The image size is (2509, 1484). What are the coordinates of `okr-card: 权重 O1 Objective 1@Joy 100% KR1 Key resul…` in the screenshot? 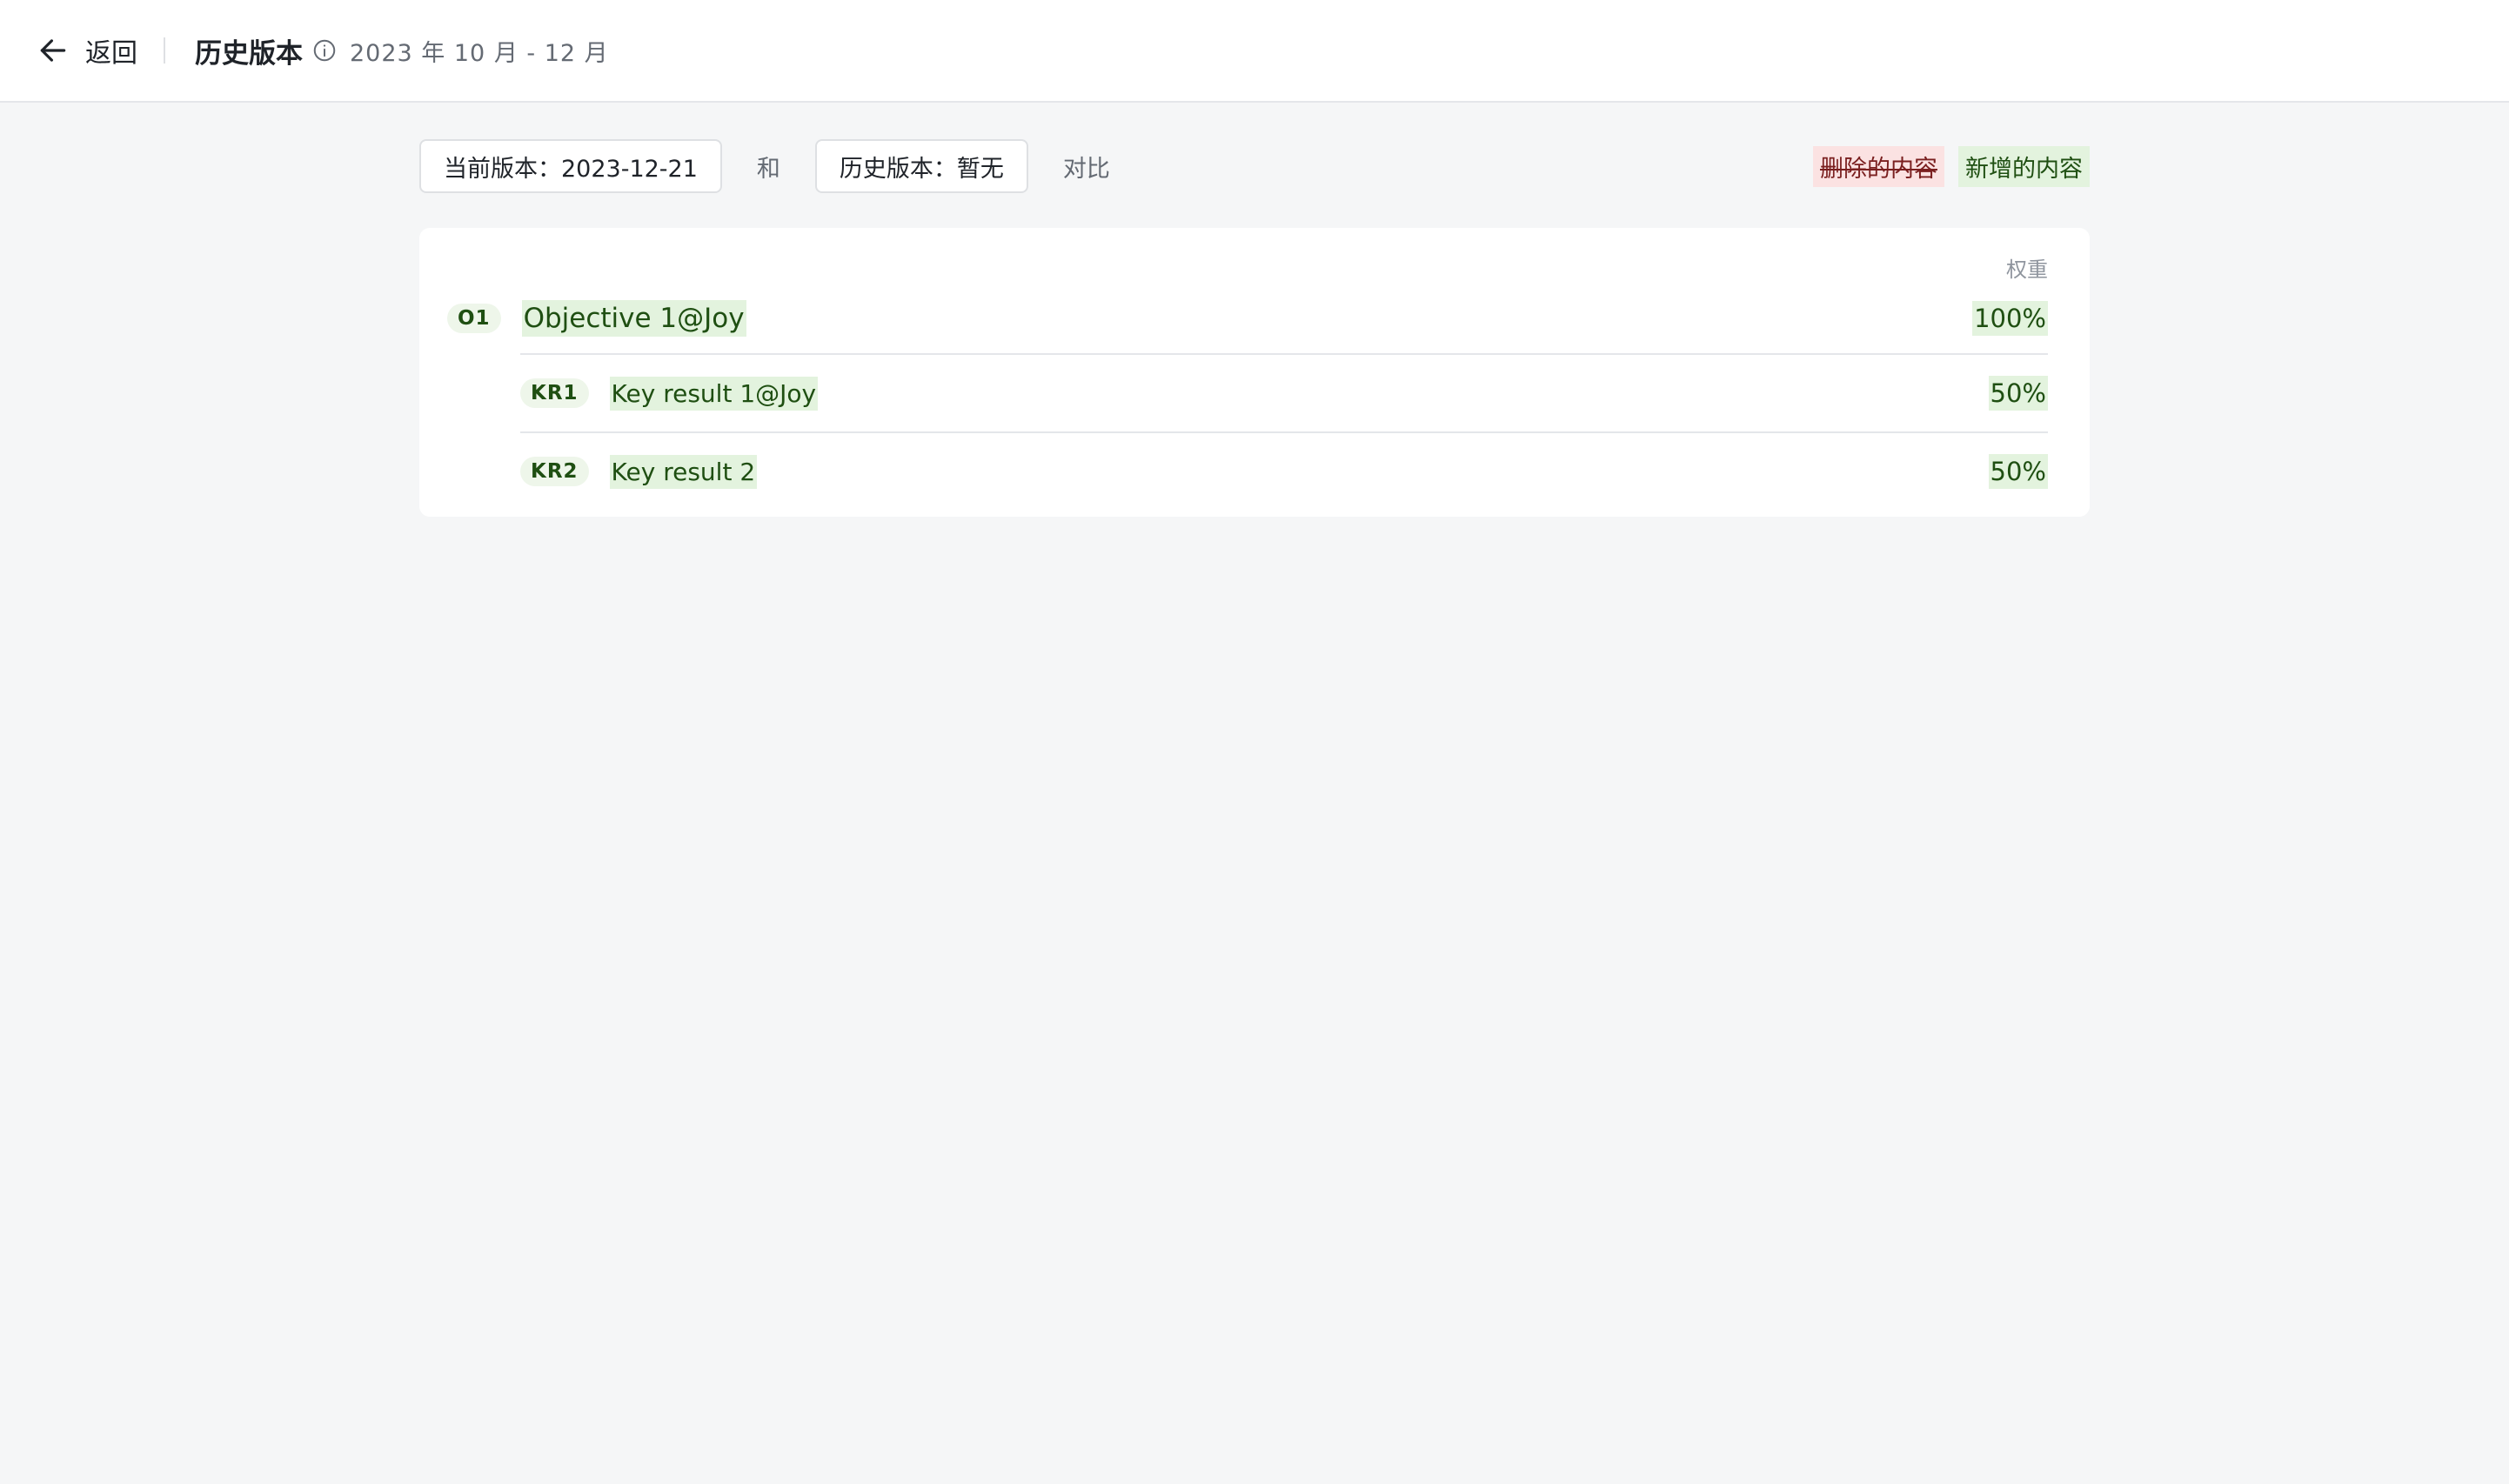 It's located at (1254, 372).